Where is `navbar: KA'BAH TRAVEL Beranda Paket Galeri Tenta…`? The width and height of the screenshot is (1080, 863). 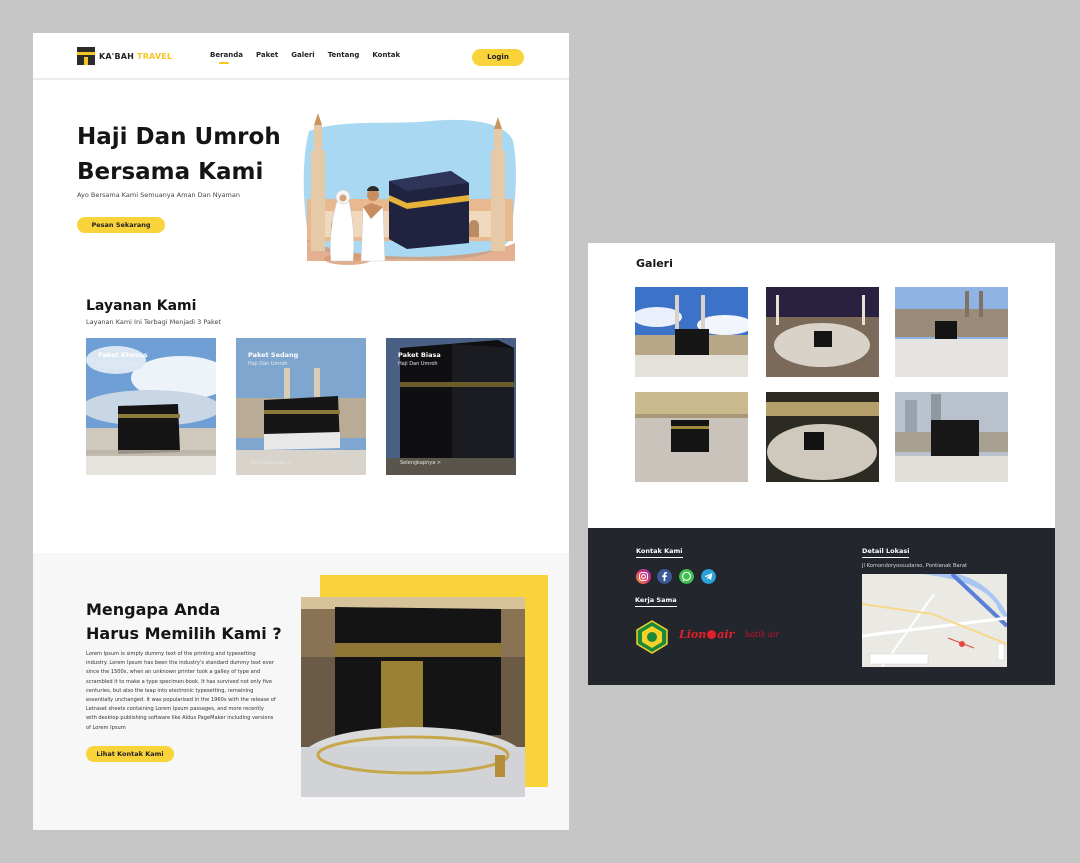
navbar: KA'BAH TRAVEL Beranda Paket Galeri Tenta… is located at coordinates (301, 56).